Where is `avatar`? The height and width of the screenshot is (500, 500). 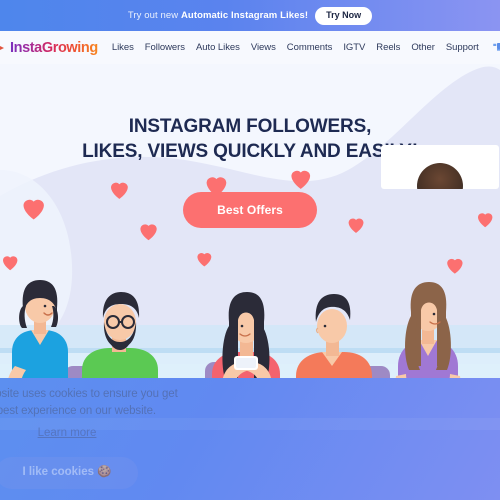
avatar is located at coordinates (440, 176).